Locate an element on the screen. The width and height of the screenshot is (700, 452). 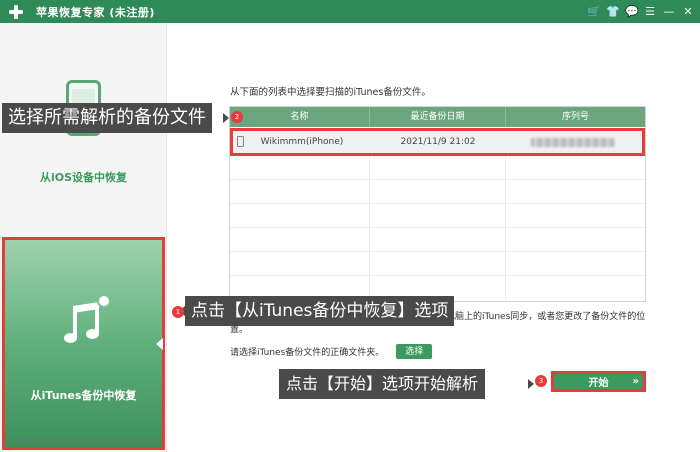
app-logo-icon is located at coordinates (16, 12).